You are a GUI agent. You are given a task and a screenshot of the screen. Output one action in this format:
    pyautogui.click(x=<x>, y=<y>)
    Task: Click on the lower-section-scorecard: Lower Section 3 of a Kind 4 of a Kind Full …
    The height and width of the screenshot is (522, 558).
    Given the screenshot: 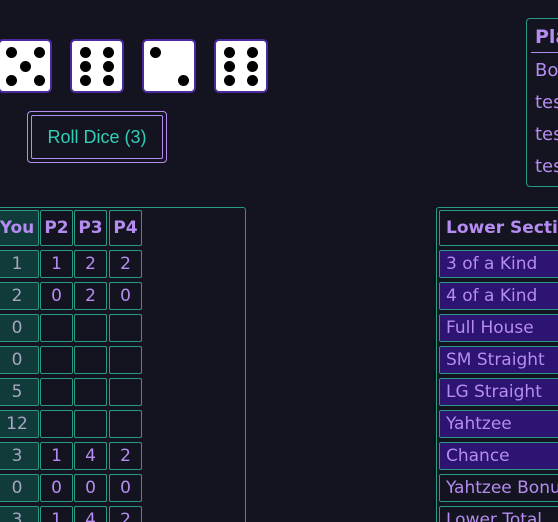 What is the action you would take?
    pyautogui.click(x=497, y=364)
    